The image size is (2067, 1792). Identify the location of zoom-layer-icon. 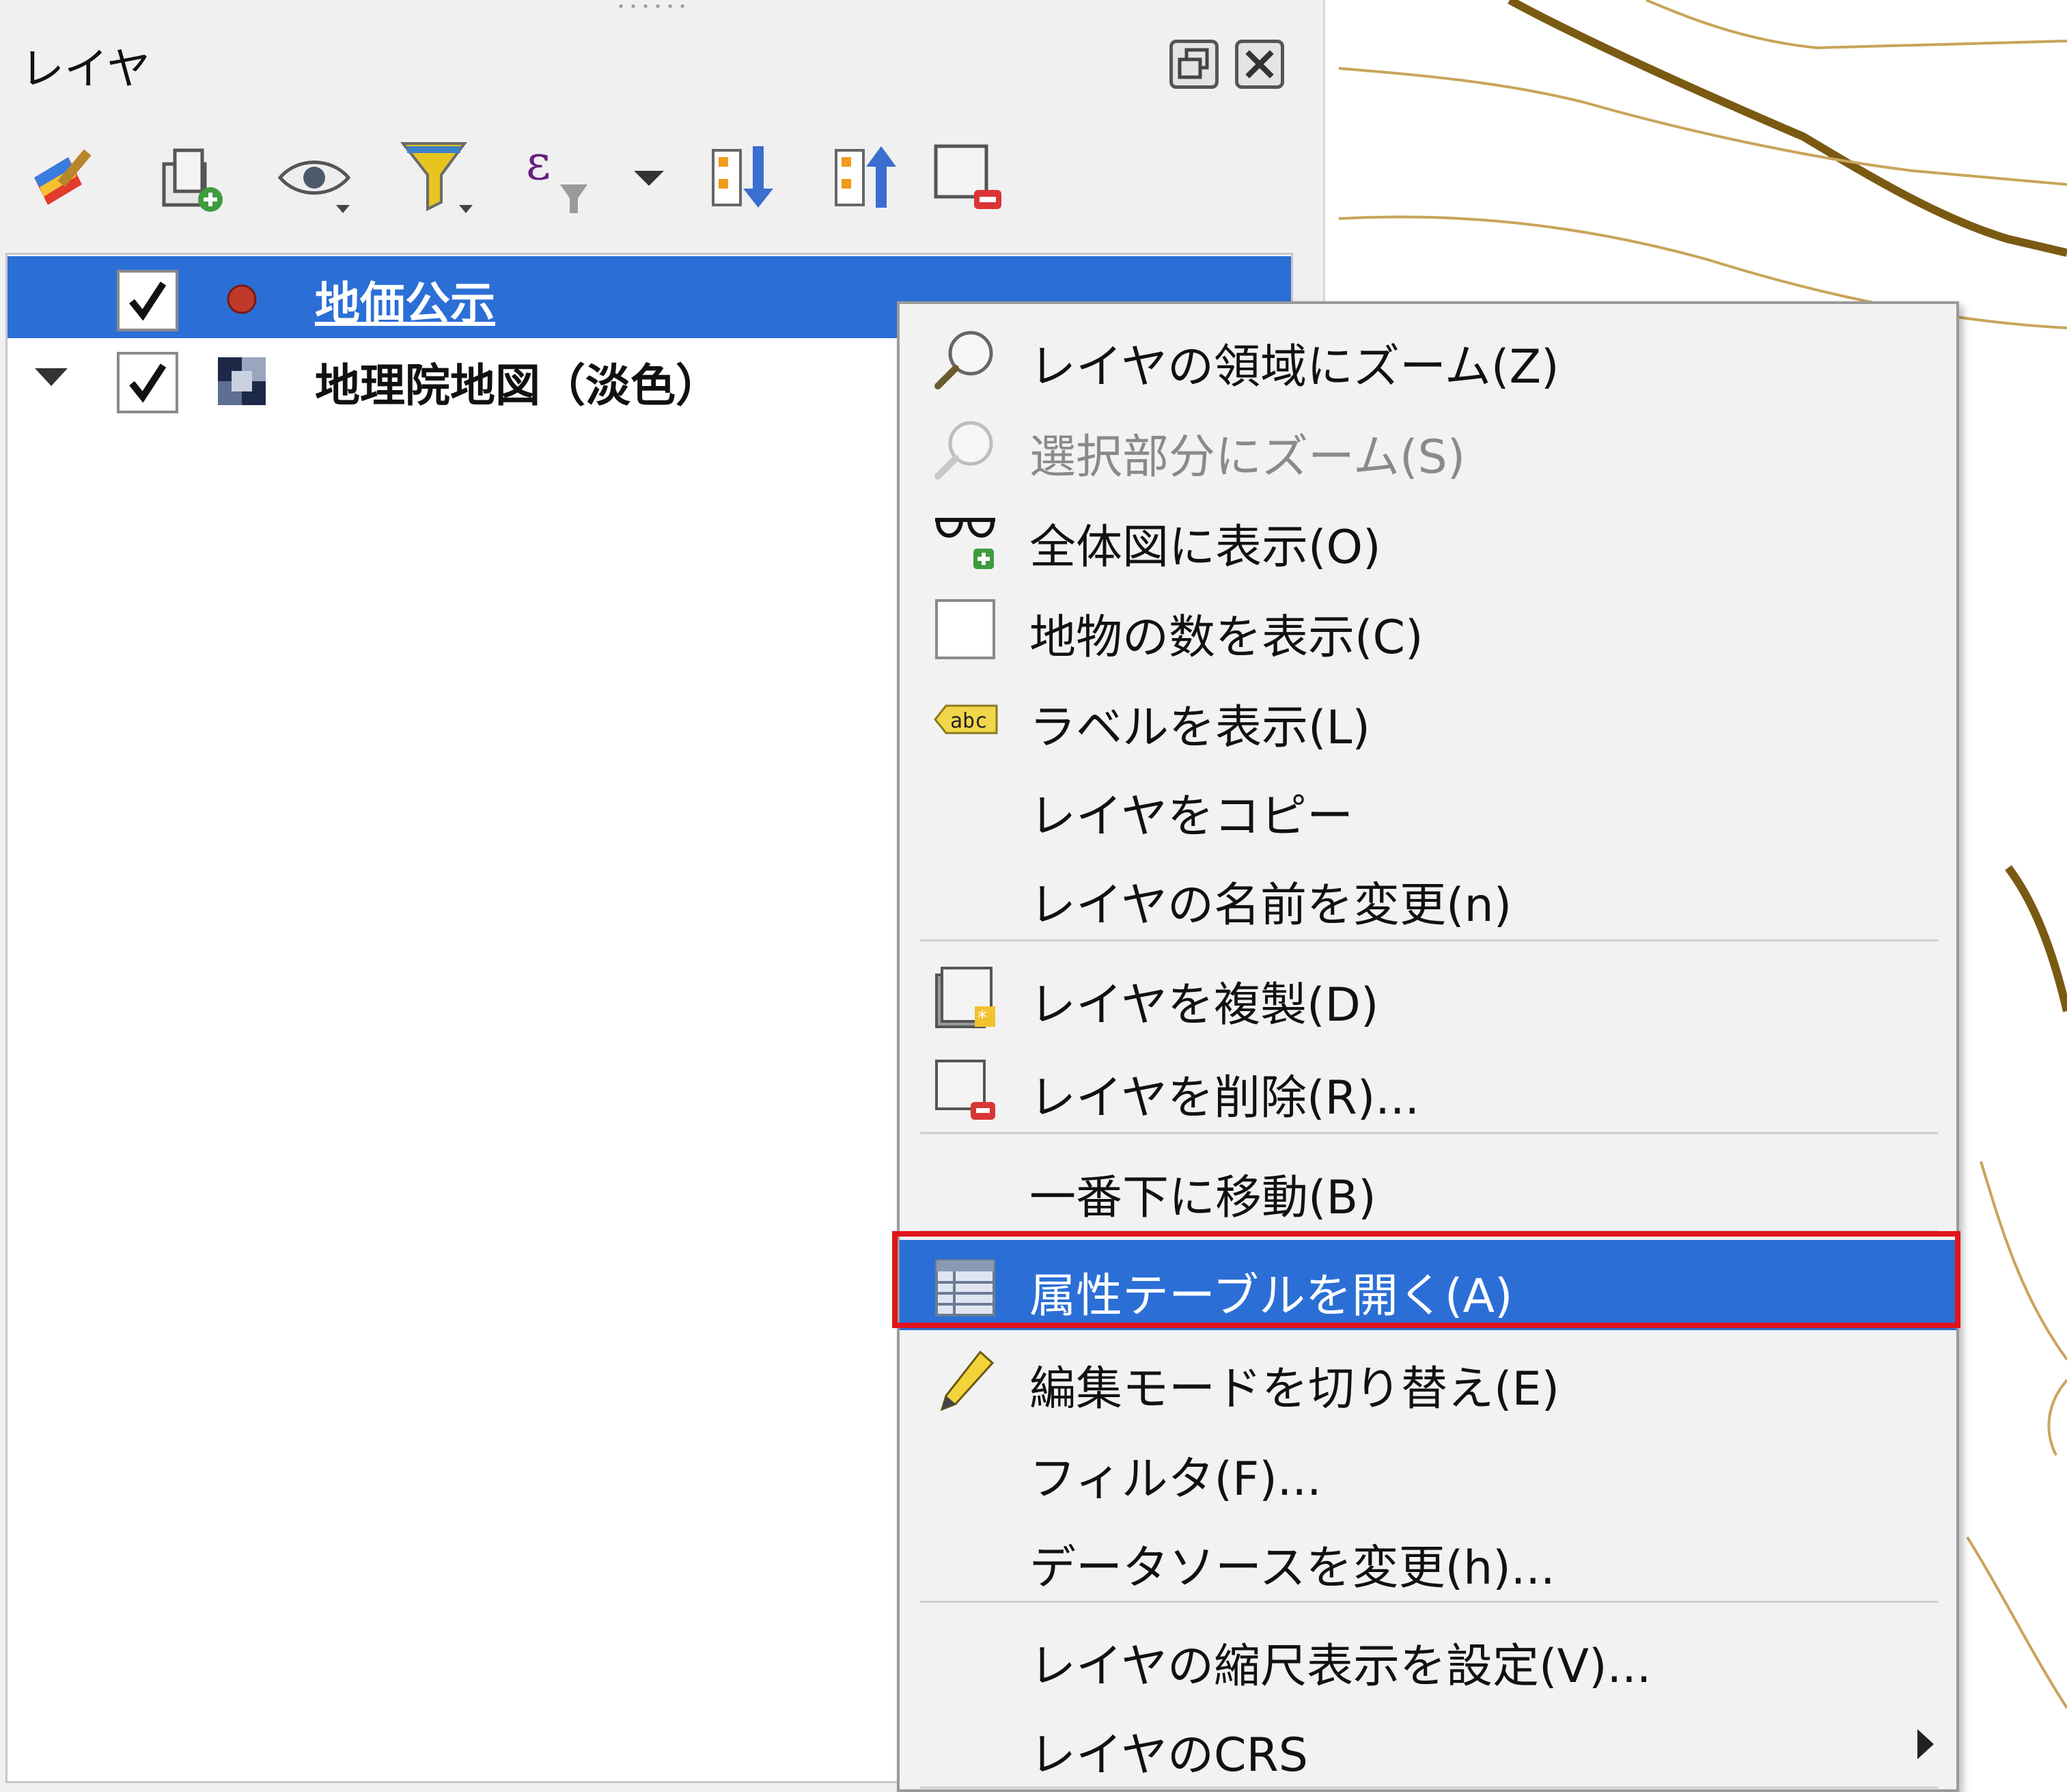
(963, 360).